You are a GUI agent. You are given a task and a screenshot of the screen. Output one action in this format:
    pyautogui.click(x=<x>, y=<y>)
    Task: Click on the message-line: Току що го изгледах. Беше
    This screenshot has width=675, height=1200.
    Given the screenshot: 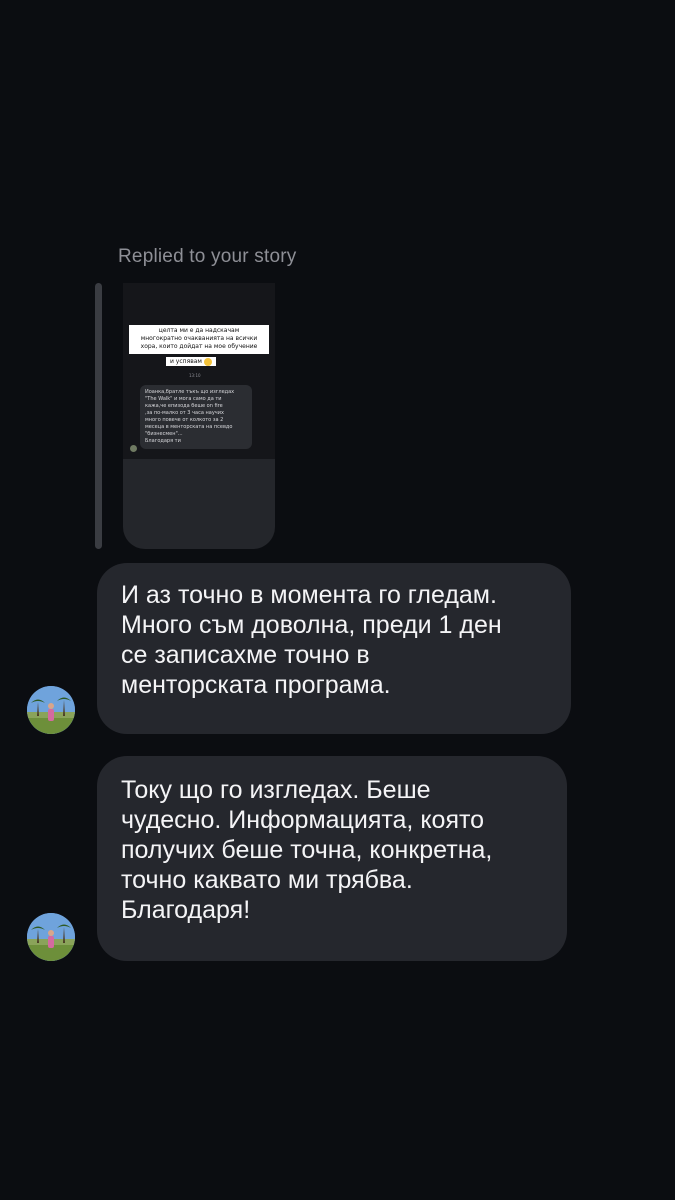 What is the action you would take?
    pyautogui.click(x=276, y=790)
    